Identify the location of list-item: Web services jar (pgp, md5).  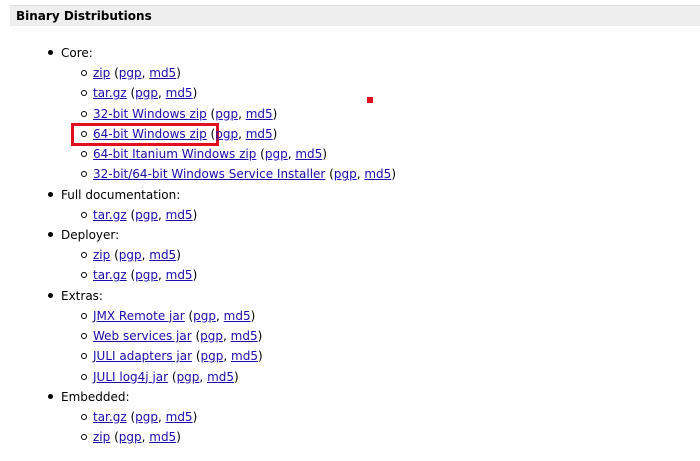
(228, 336).